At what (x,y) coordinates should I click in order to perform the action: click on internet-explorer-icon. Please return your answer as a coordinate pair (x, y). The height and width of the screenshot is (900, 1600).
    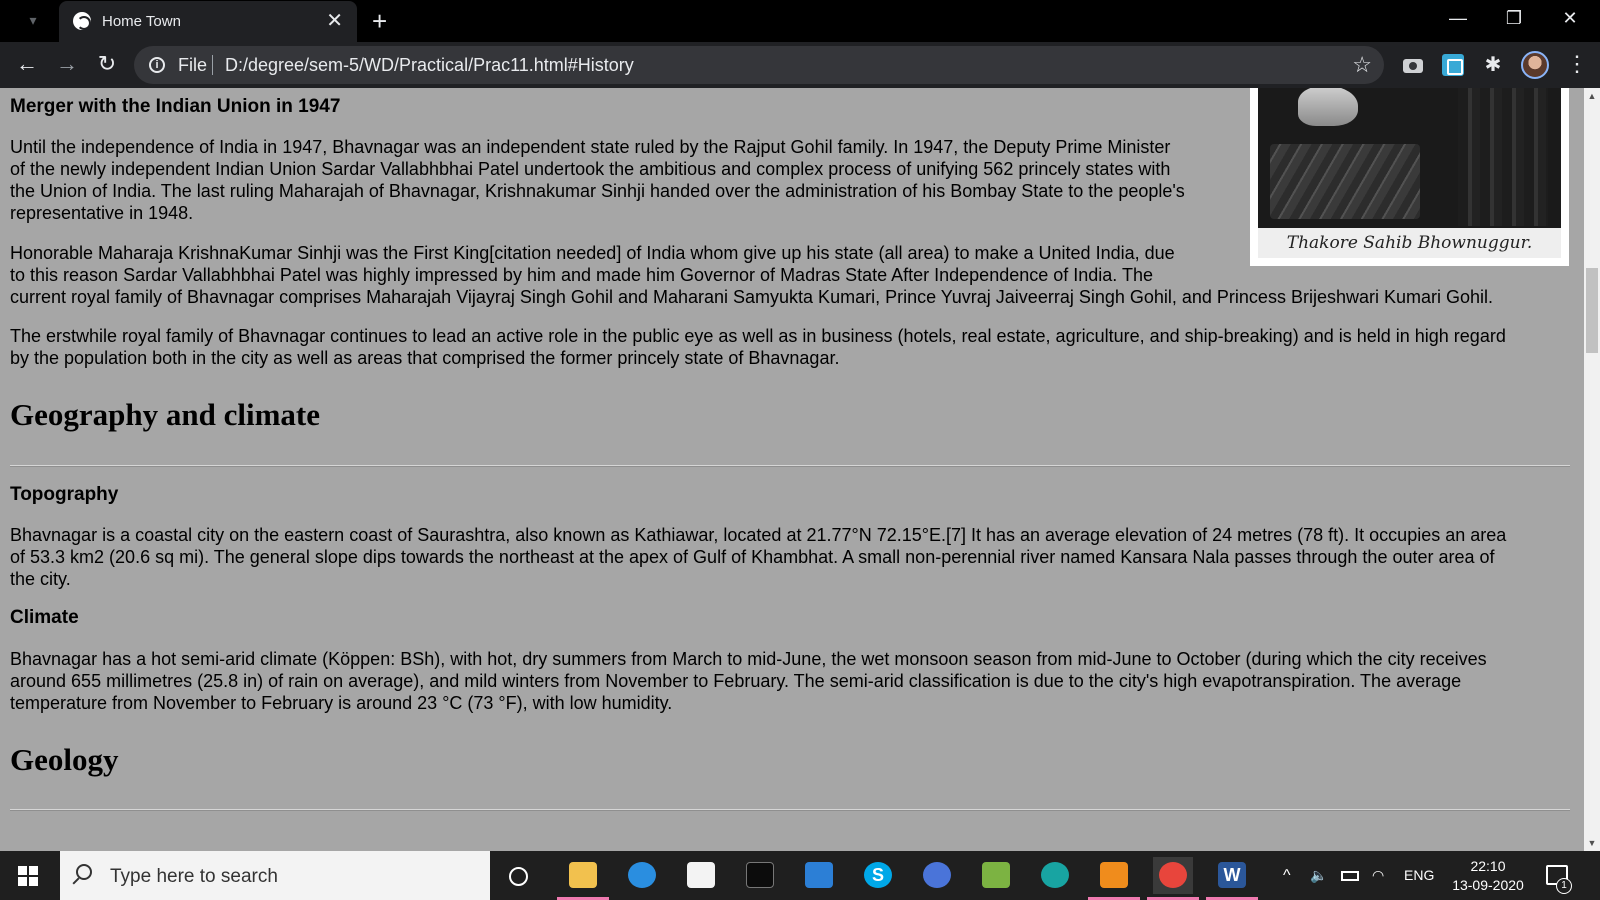
    Looking at the image, I should click on (642, 875).